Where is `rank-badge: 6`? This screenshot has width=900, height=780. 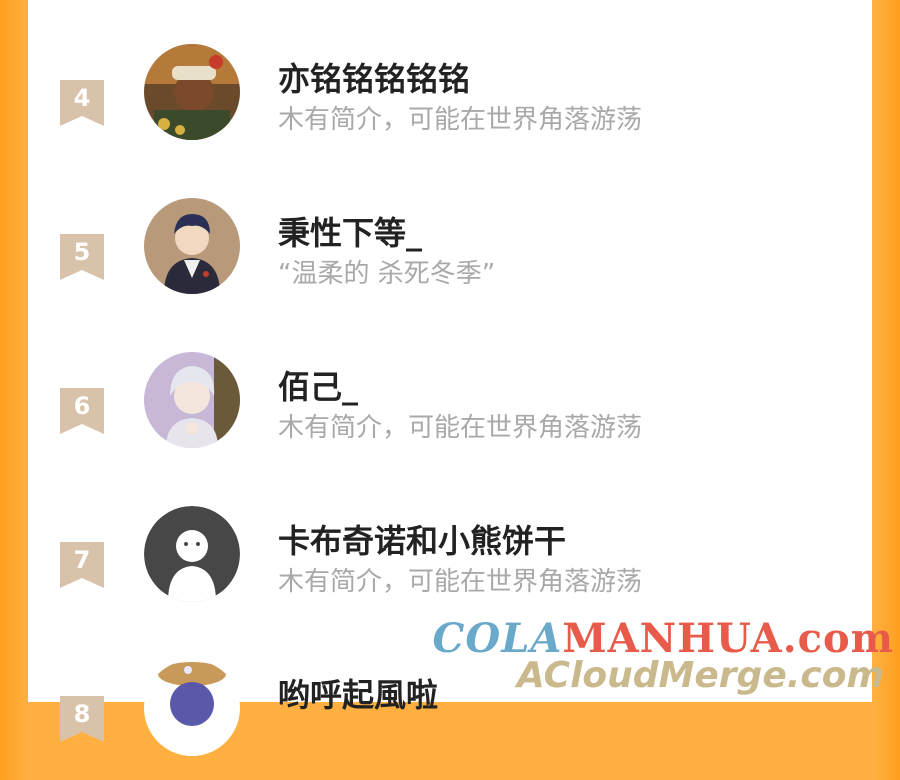 rank-badge: 6 is located at coordinates (82, 411).